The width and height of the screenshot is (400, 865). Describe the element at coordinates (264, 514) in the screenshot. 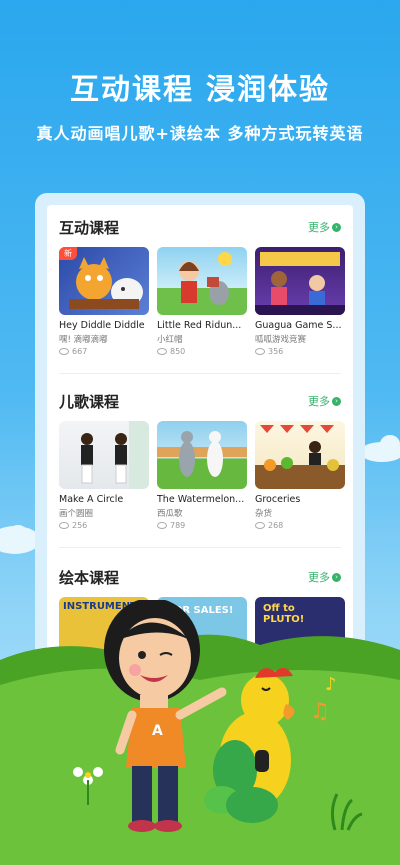

I see `course-subtitle: 杂货` at that location.